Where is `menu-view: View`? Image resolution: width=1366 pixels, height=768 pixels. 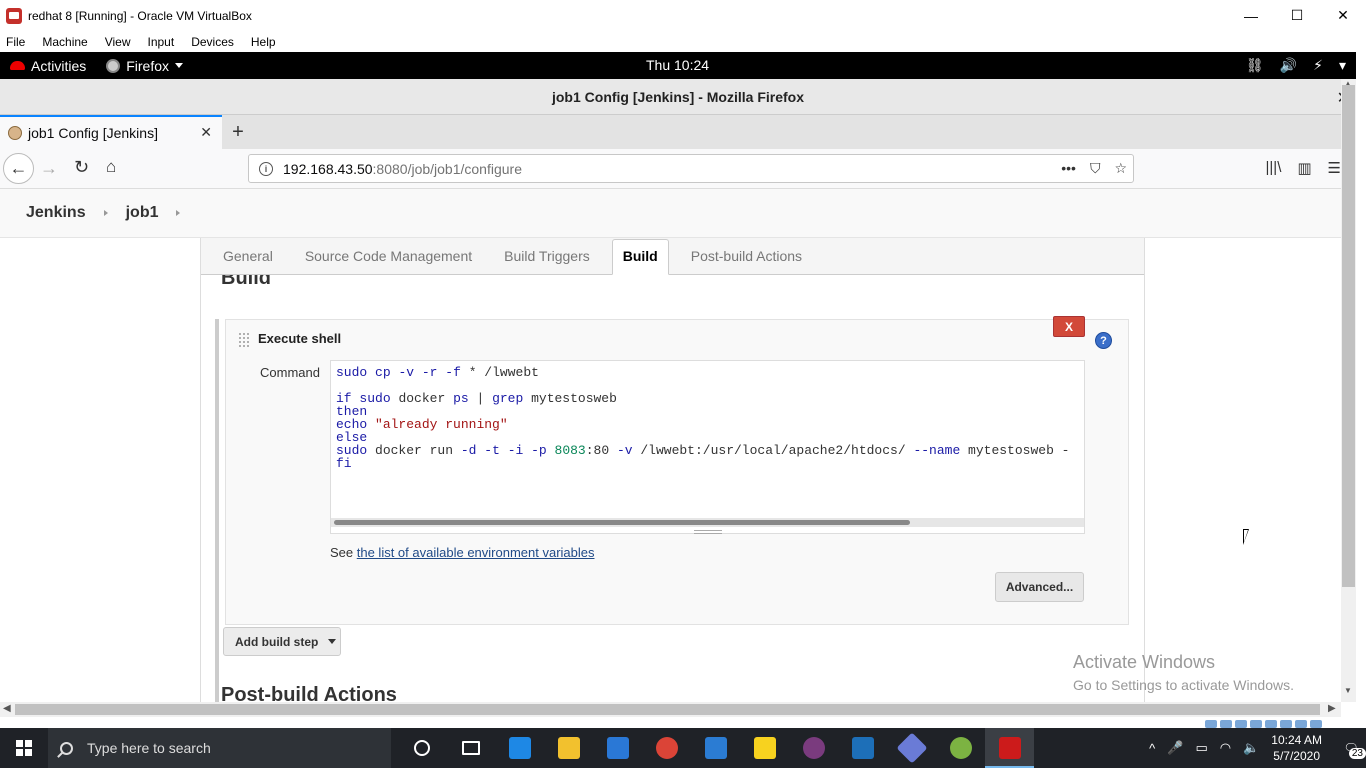 menu-view: View is located at coordinates (118, 42).